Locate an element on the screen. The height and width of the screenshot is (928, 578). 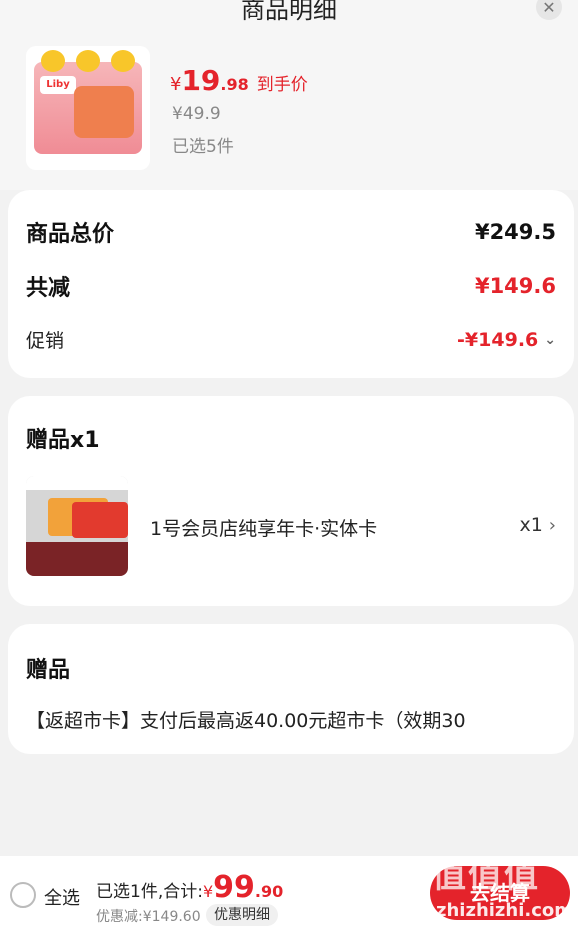
gift-qty-value: x1 is located at coordinates (531, 525).